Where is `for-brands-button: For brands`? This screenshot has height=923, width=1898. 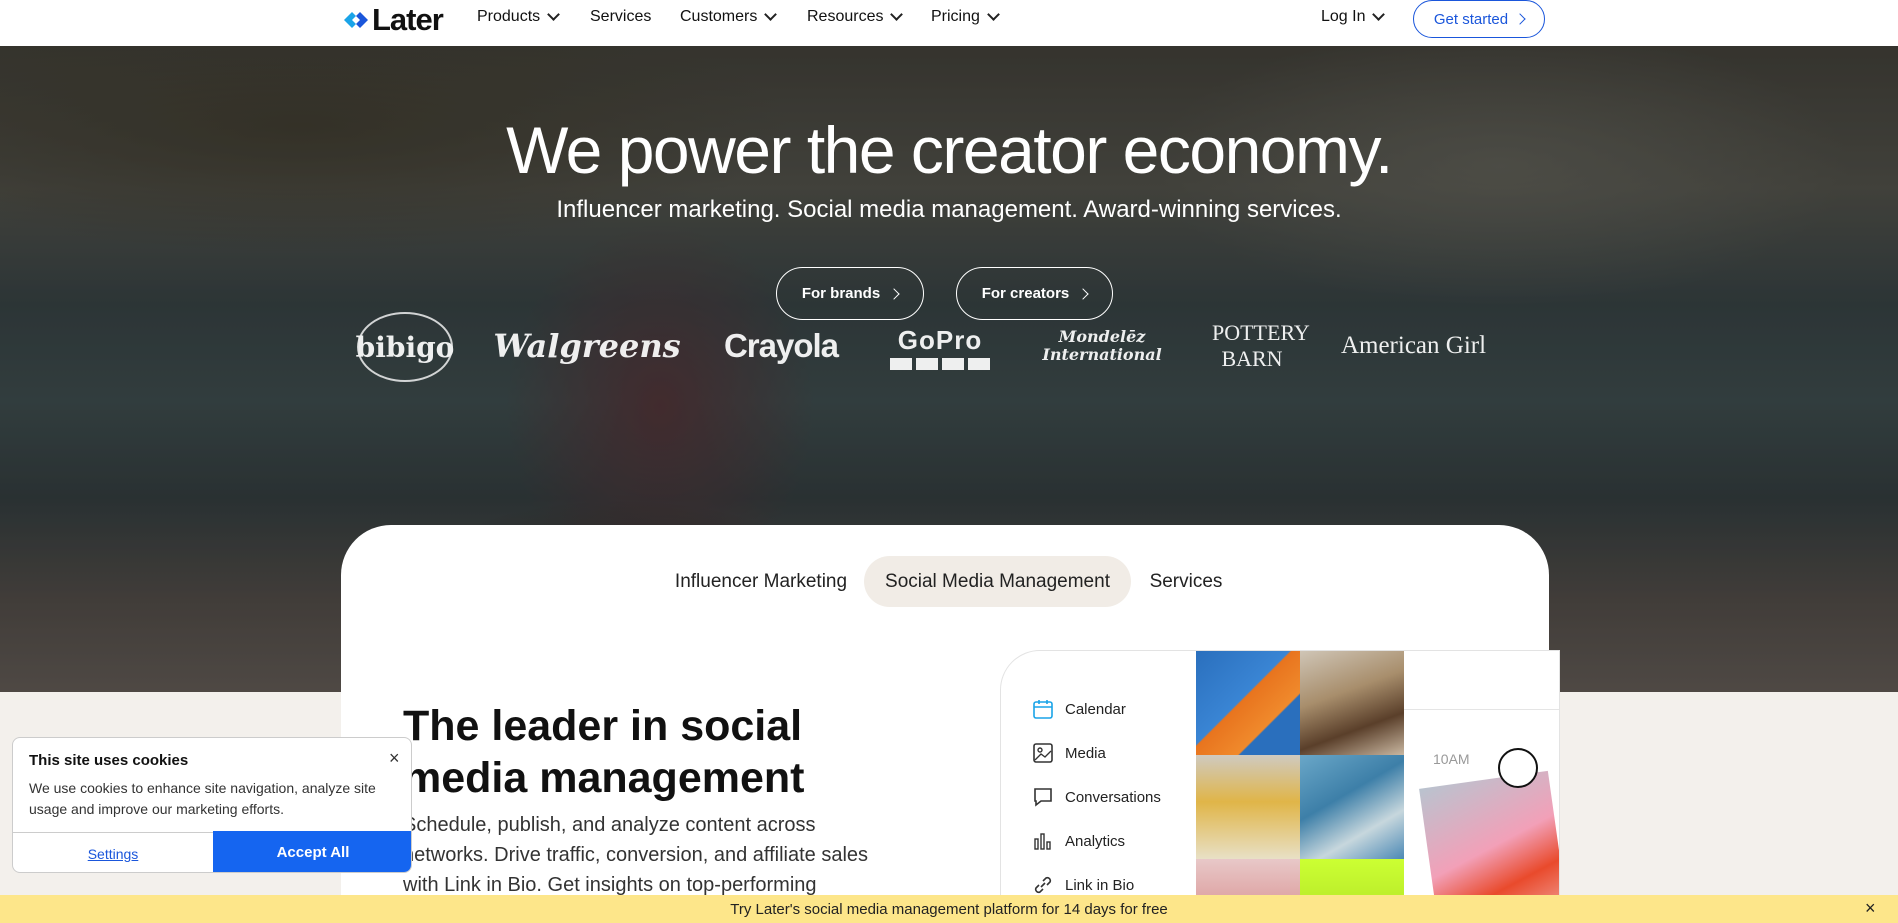 for-brands-button: For brands is located at coordinates (850, 293).